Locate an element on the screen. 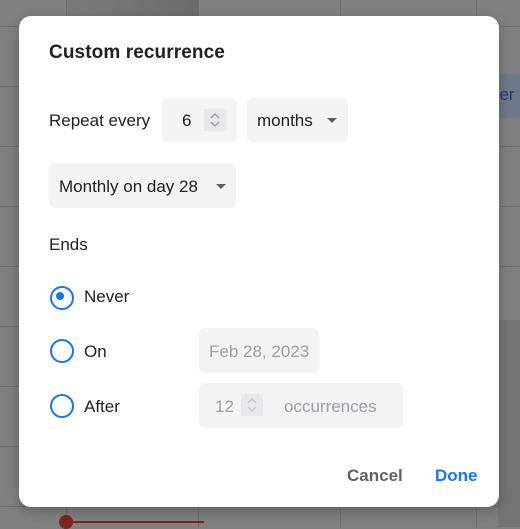  ends-never-label: Never is located at coordinates (106, 297).